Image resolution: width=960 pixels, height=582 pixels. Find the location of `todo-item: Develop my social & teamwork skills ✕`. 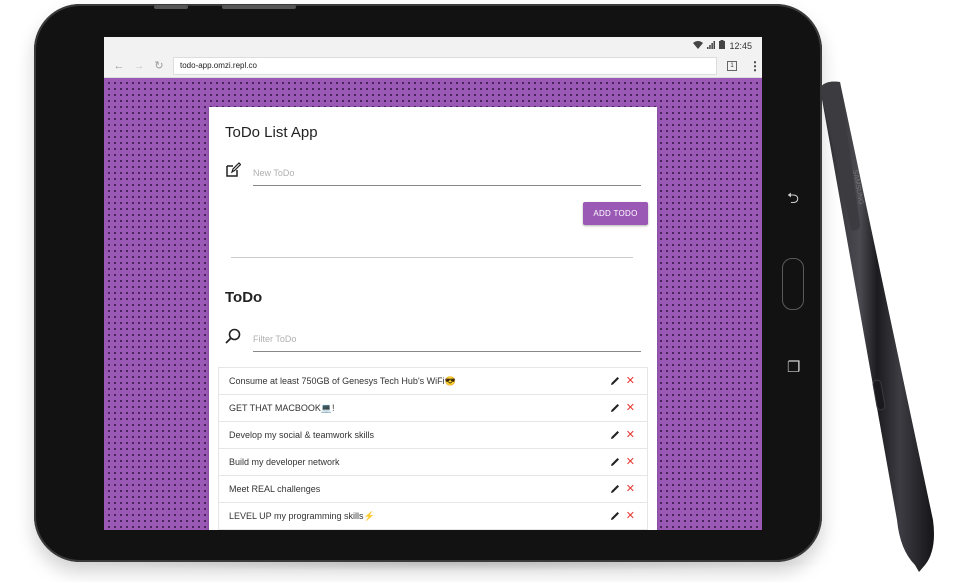

todo-item: Develop my social & teamwork skills ✕ is located at coordinates (433, 435).